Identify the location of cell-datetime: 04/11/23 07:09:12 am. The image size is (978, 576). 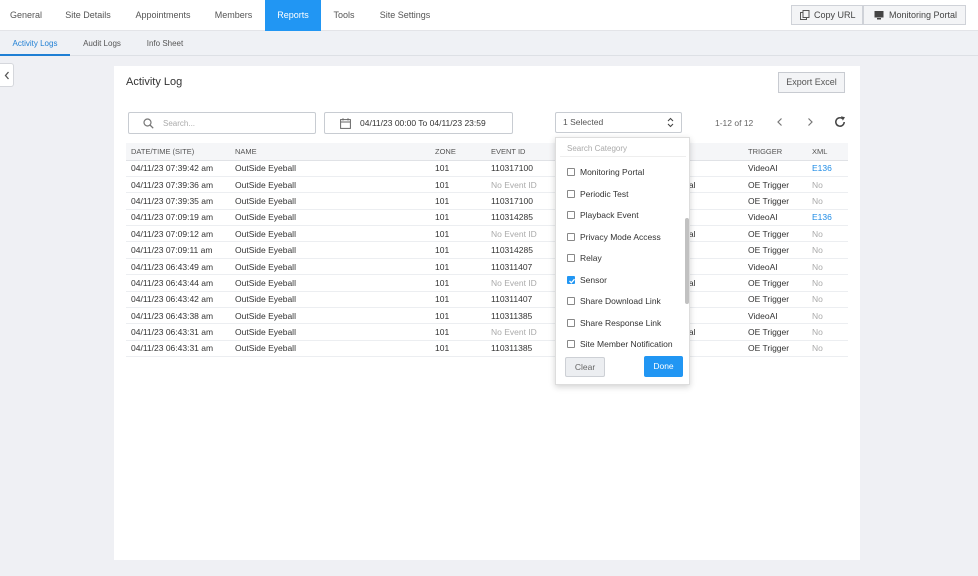
(178, 234).